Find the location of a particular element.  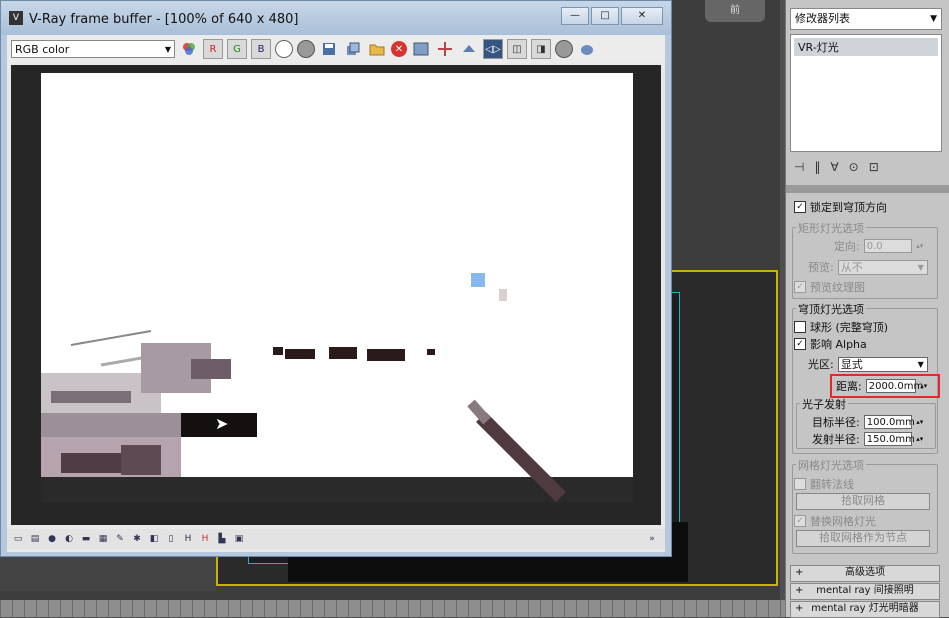

timeline-track is located at coordinates (392, 608).